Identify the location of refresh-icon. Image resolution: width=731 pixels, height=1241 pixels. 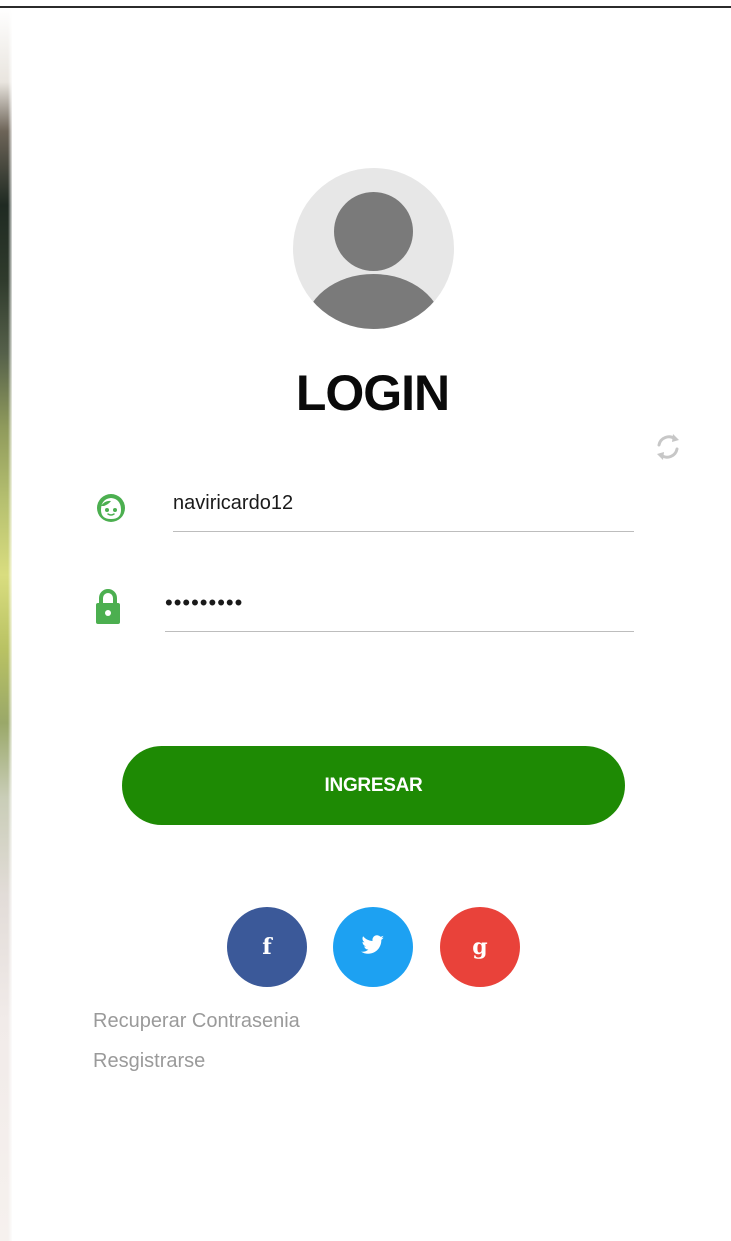
(668, 447).